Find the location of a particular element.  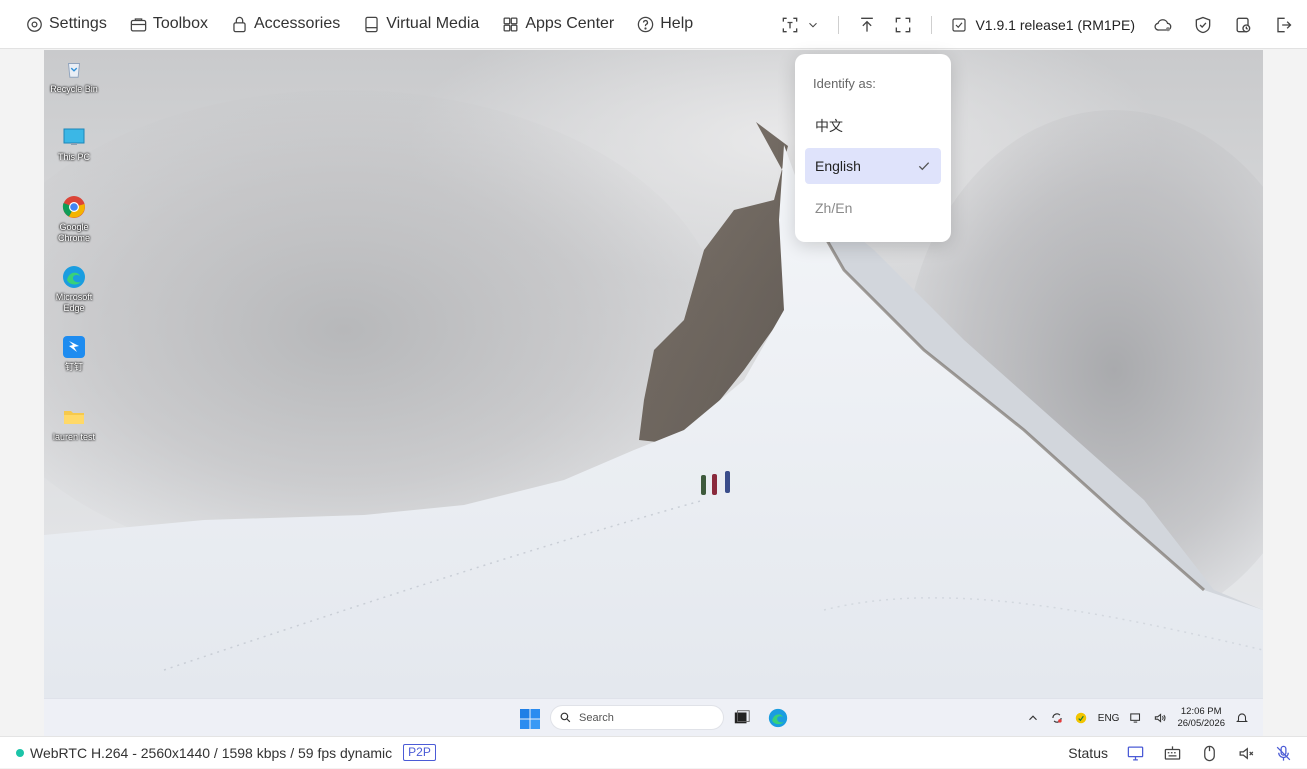

cloud-button is located at coordinates (1163, 24).